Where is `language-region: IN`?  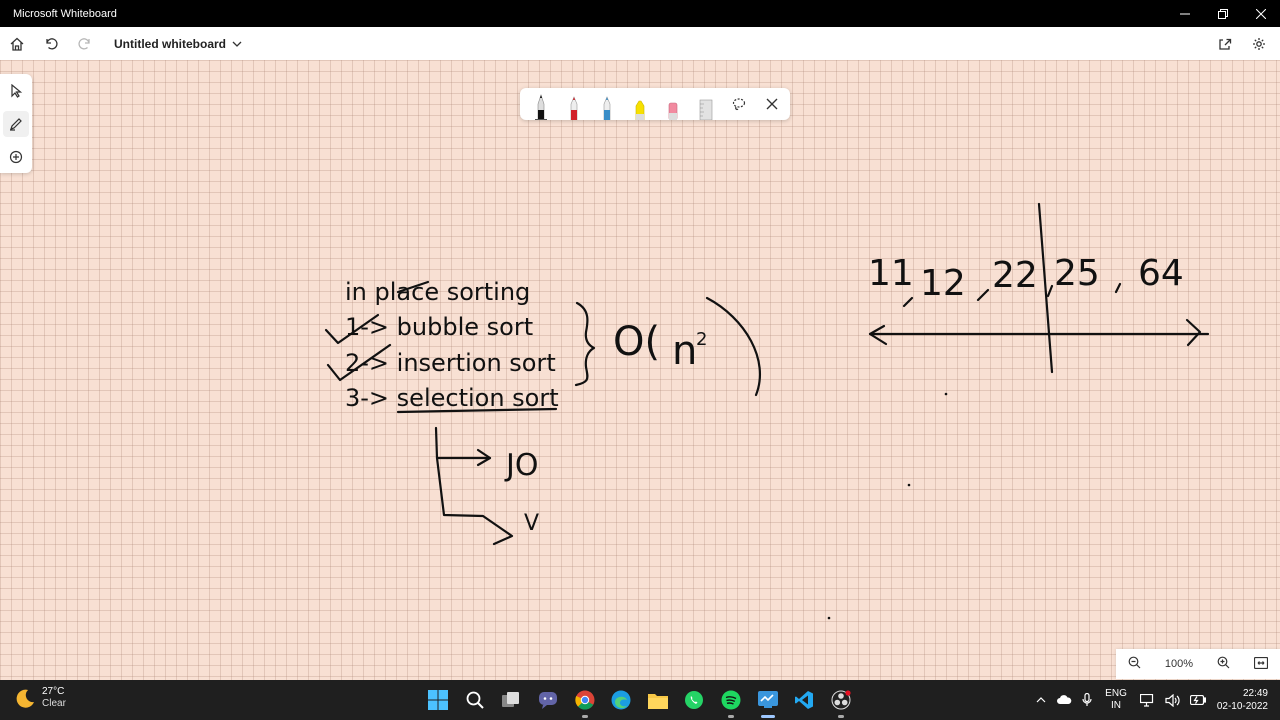
language-region: IN is located at coordinates (1116, 705).